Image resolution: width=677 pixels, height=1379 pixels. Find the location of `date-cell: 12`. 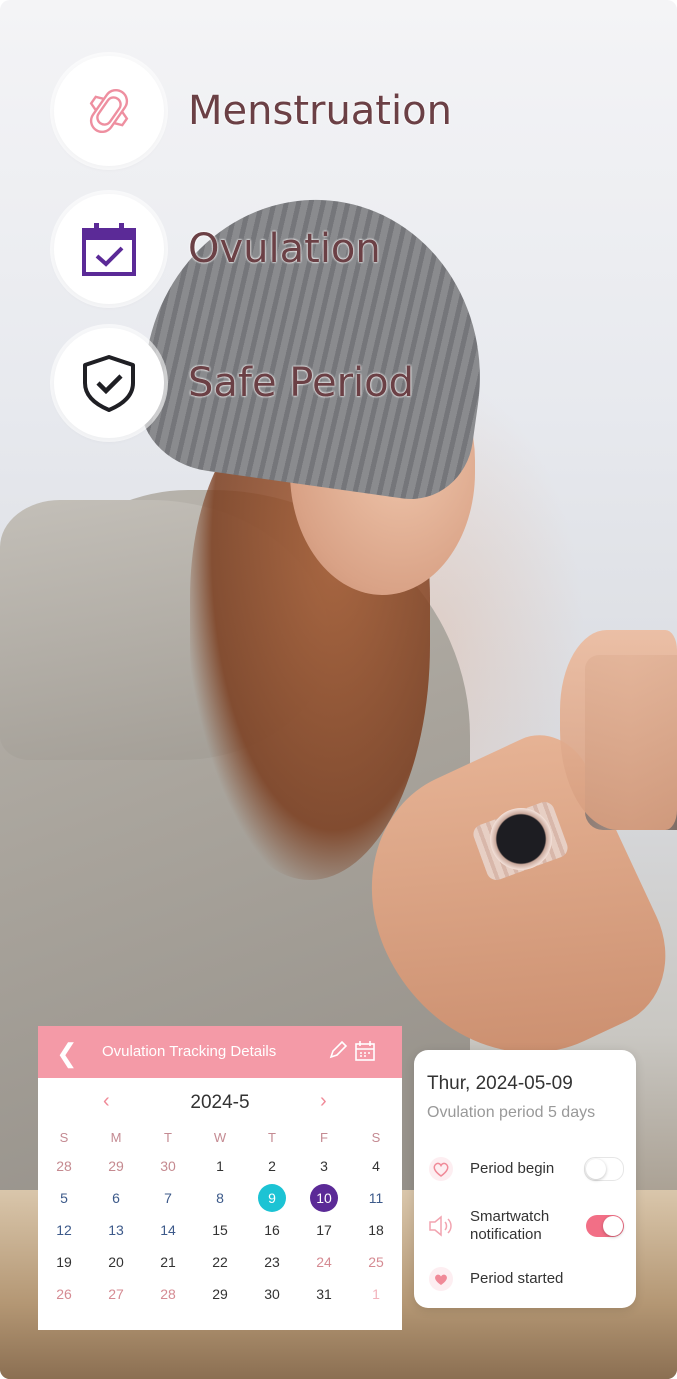

date-cell: 12 is located at coordinates (64, 1230).